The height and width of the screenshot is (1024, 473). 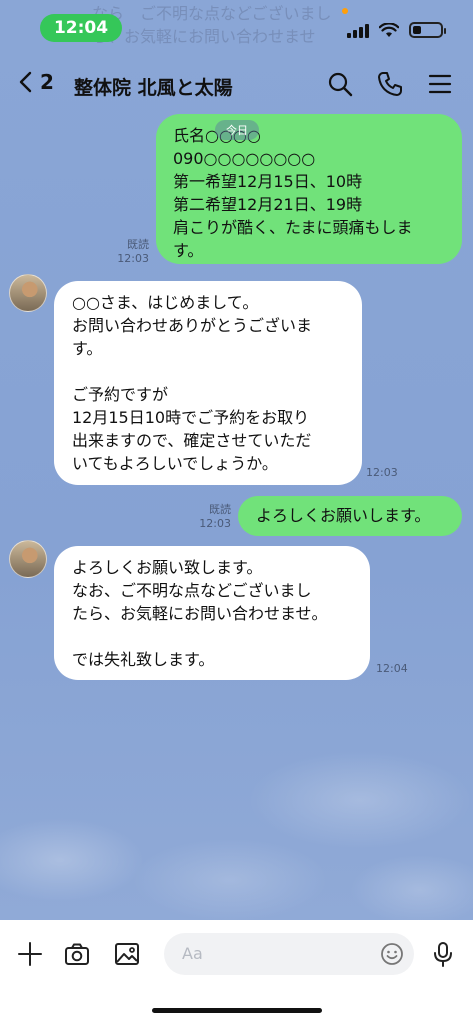 What do you see at coordinates (127, 954) in the screenshot?
I see `image-icon` at bounding box center [127, 954].